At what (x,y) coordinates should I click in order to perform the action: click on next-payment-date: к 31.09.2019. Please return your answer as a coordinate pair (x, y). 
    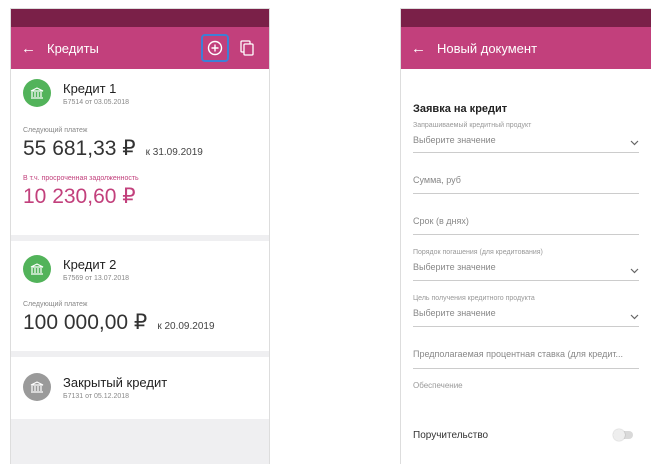
    Looking at the image, I should click on (174, 152).